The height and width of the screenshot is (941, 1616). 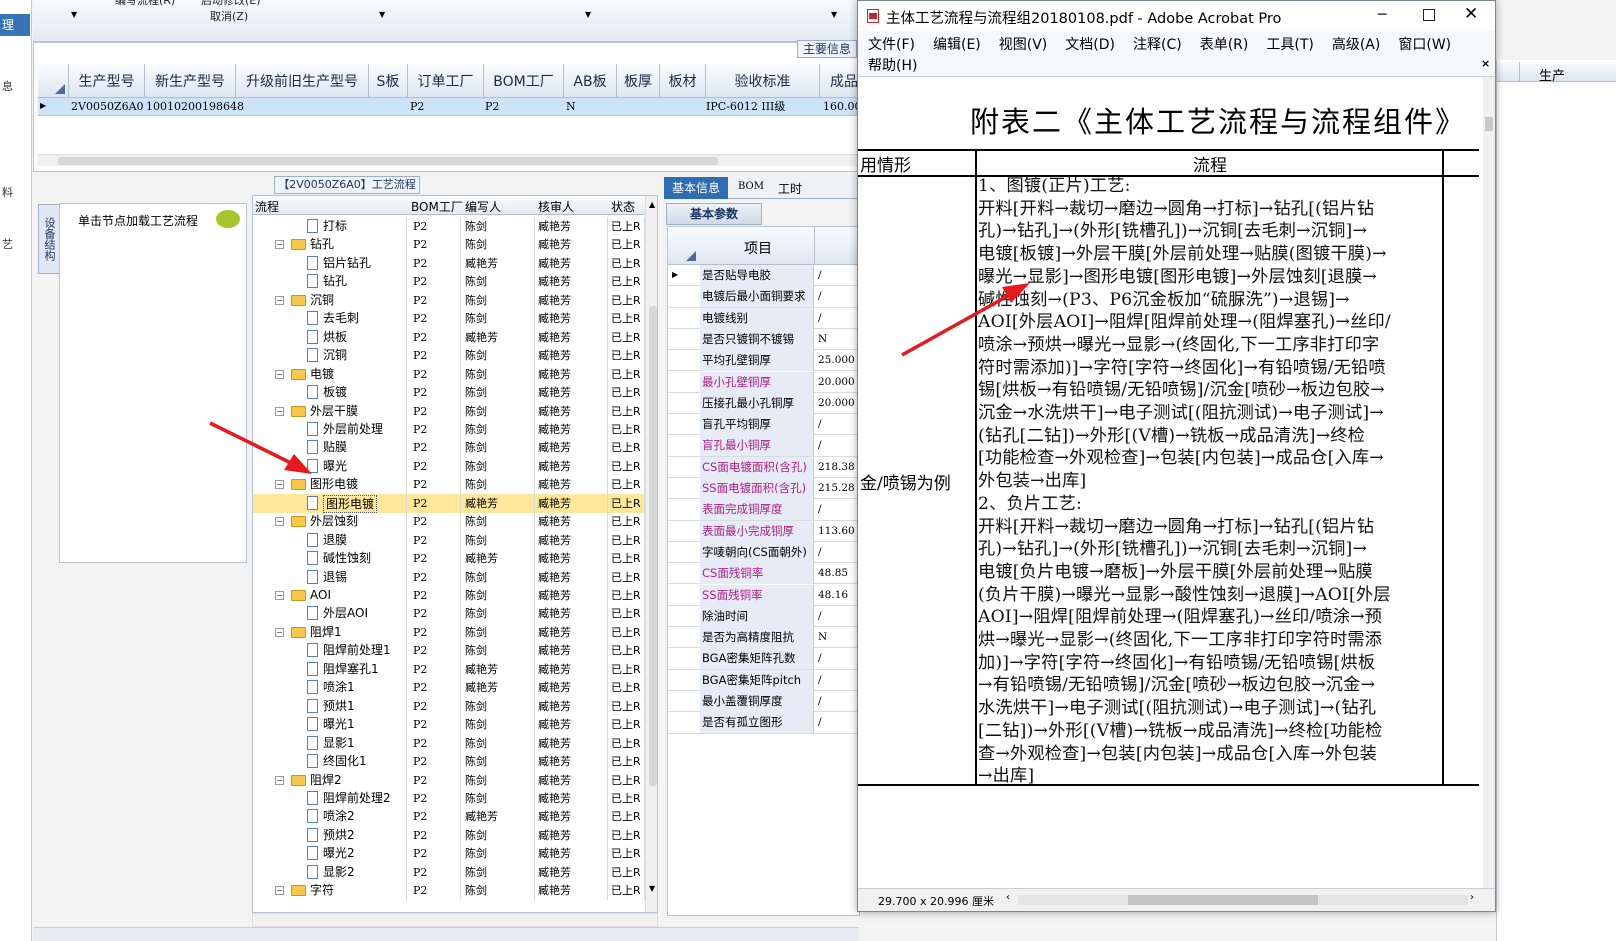 What do you see at coordinates (965, 320) in the screenshot?
I see `red-arrow-right` at bounding box center [965, 320].